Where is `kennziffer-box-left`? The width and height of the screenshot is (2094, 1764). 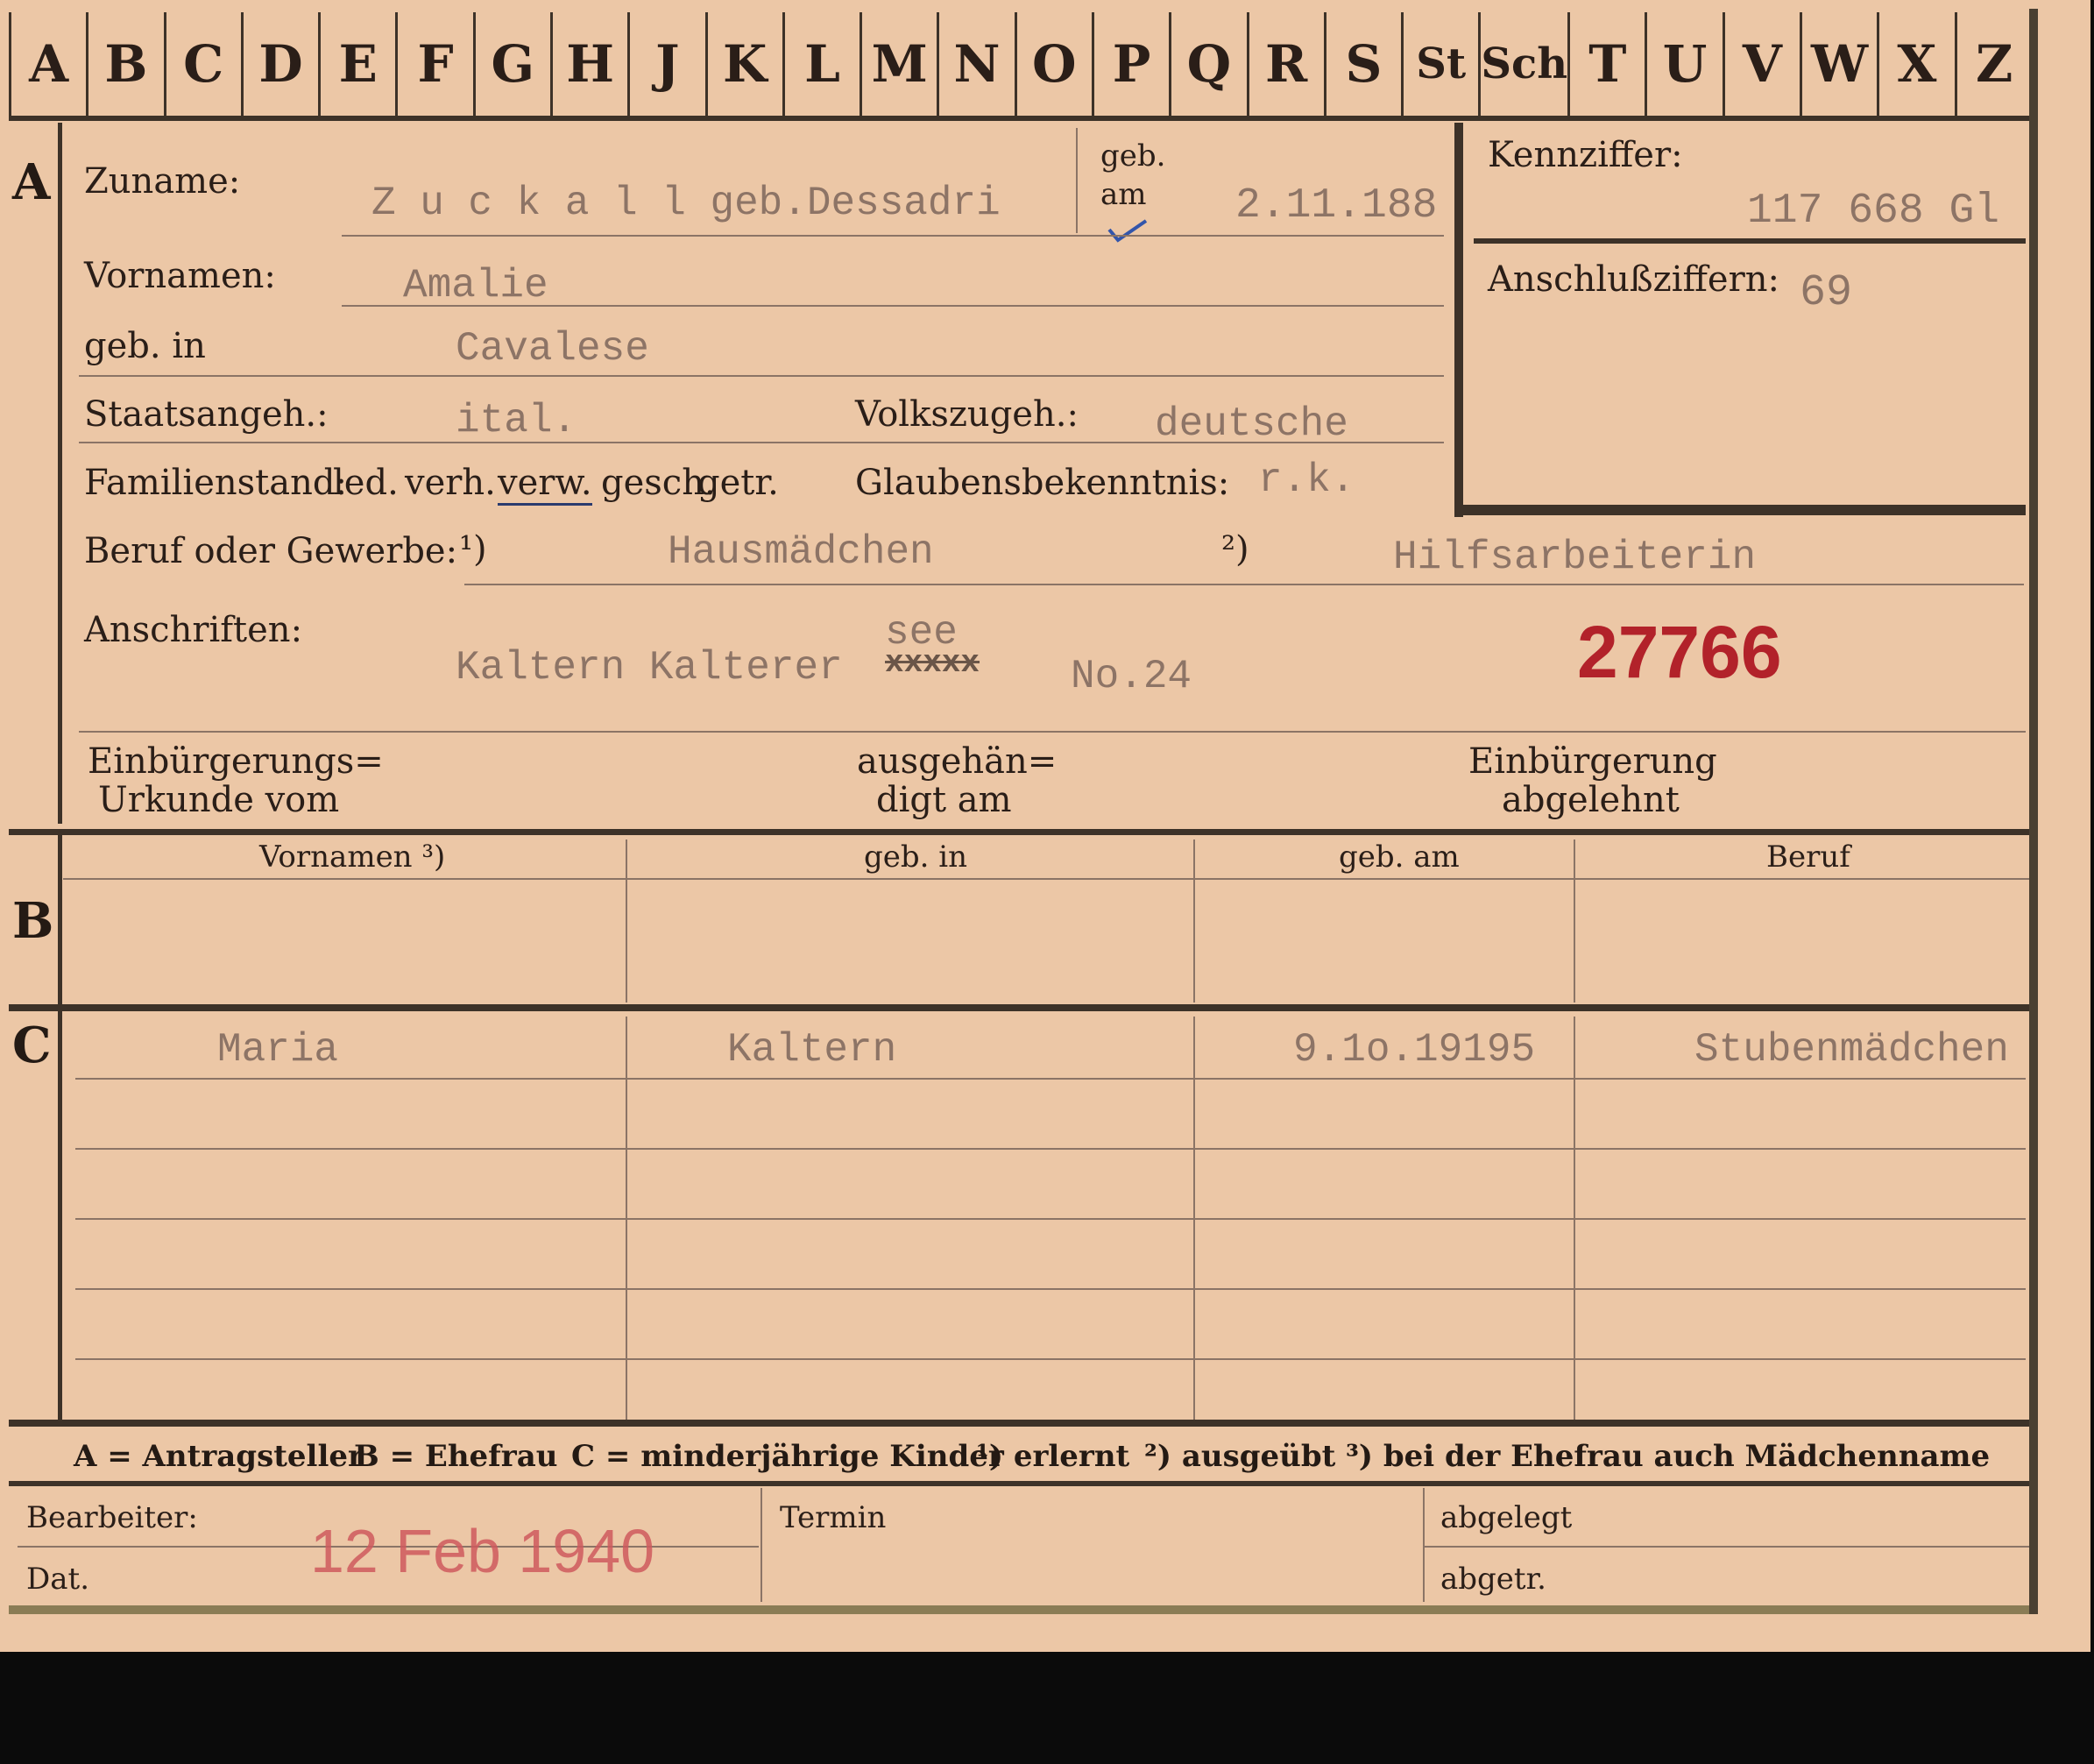 kennziffer-box-left is located at coordinates (1459, 320).